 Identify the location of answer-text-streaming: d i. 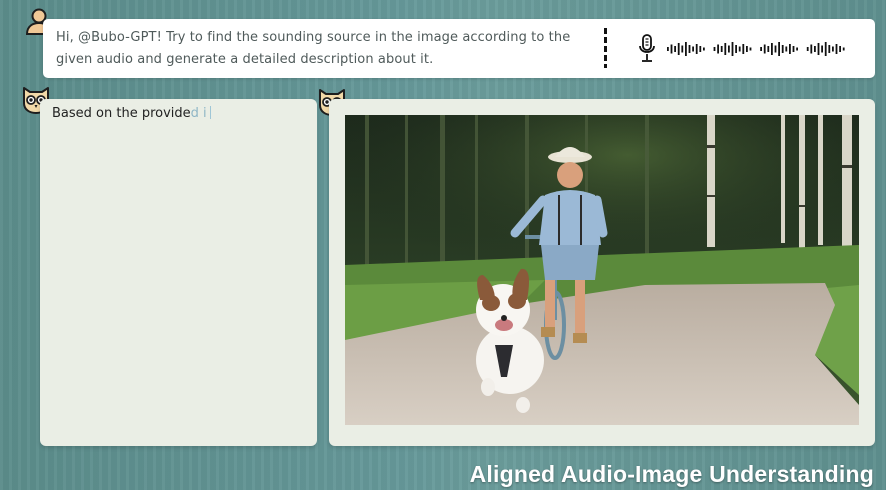
(198, 113).